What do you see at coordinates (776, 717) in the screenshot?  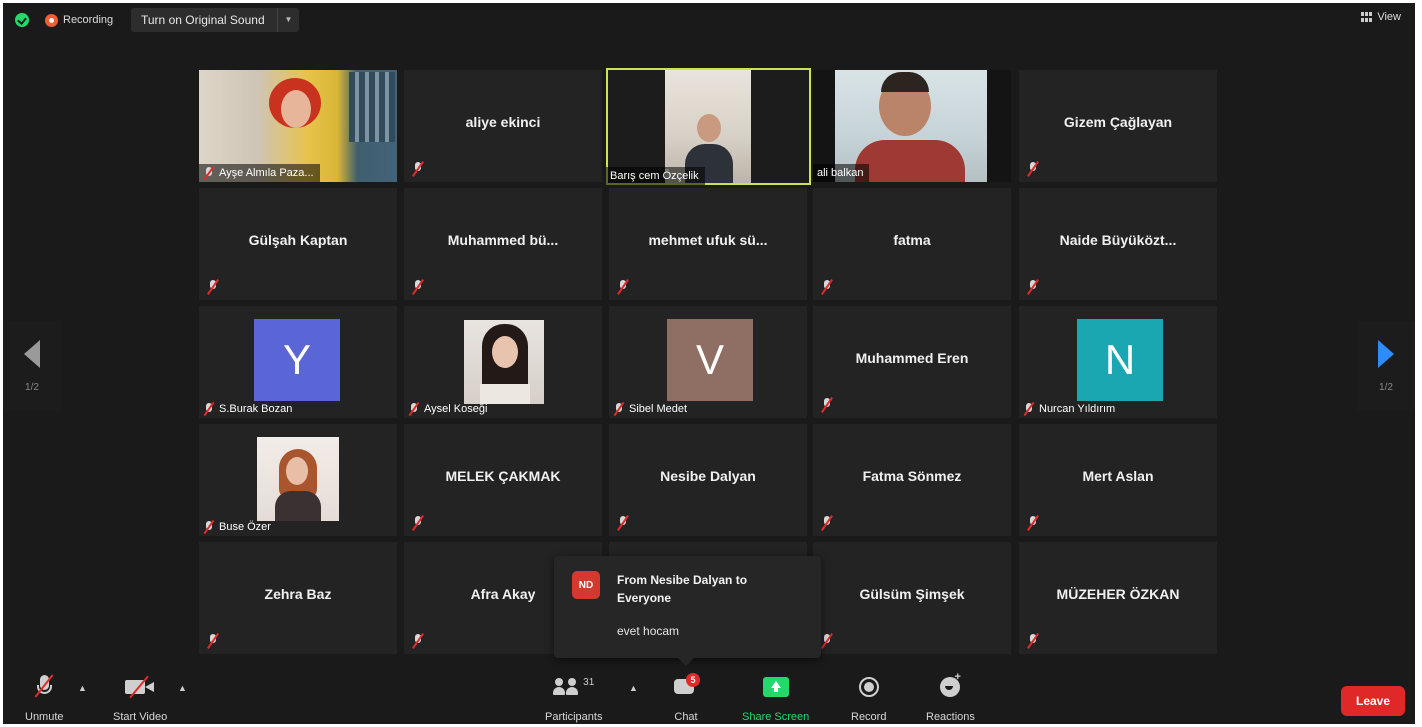 I see `share-screen-label: Share Screen` at bounding box center [776, 717].